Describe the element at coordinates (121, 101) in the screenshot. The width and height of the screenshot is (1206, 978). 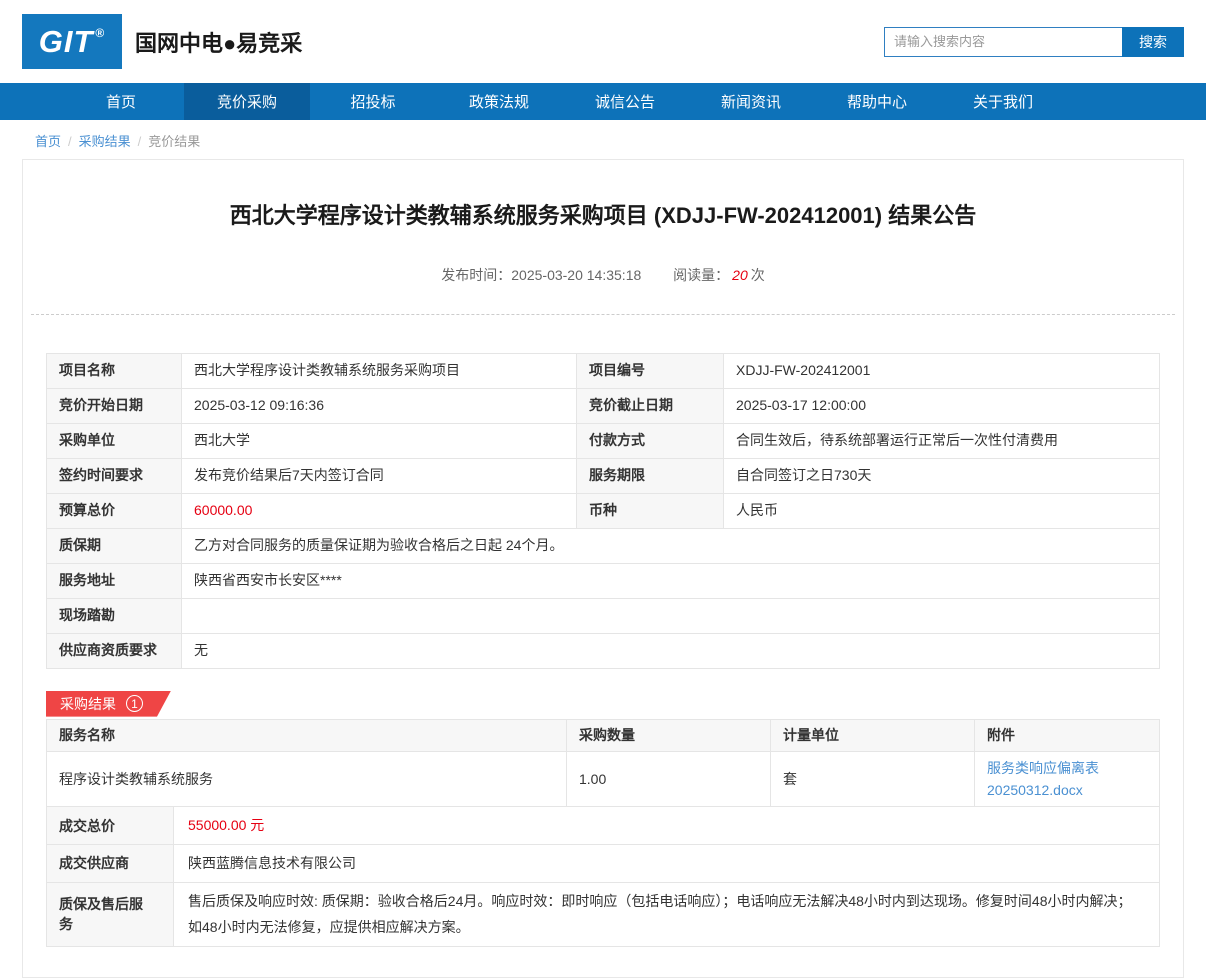
I see `nav-item-home: 首页` at that location.